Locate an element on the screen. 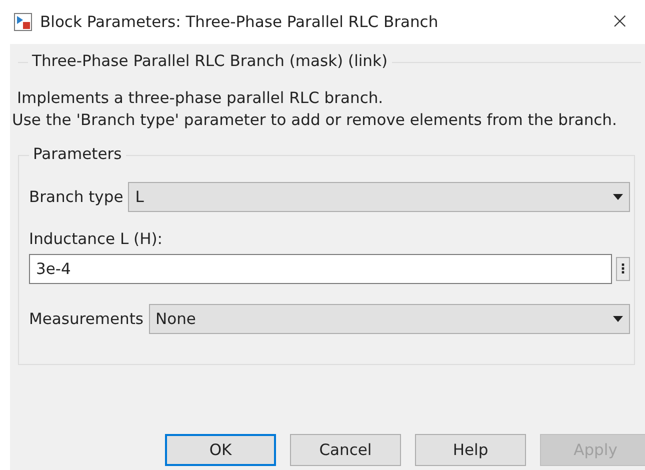 Image resolution: width=645 pixels, height=470 pixels. dropdown: L is located at coordinates (379, 197).